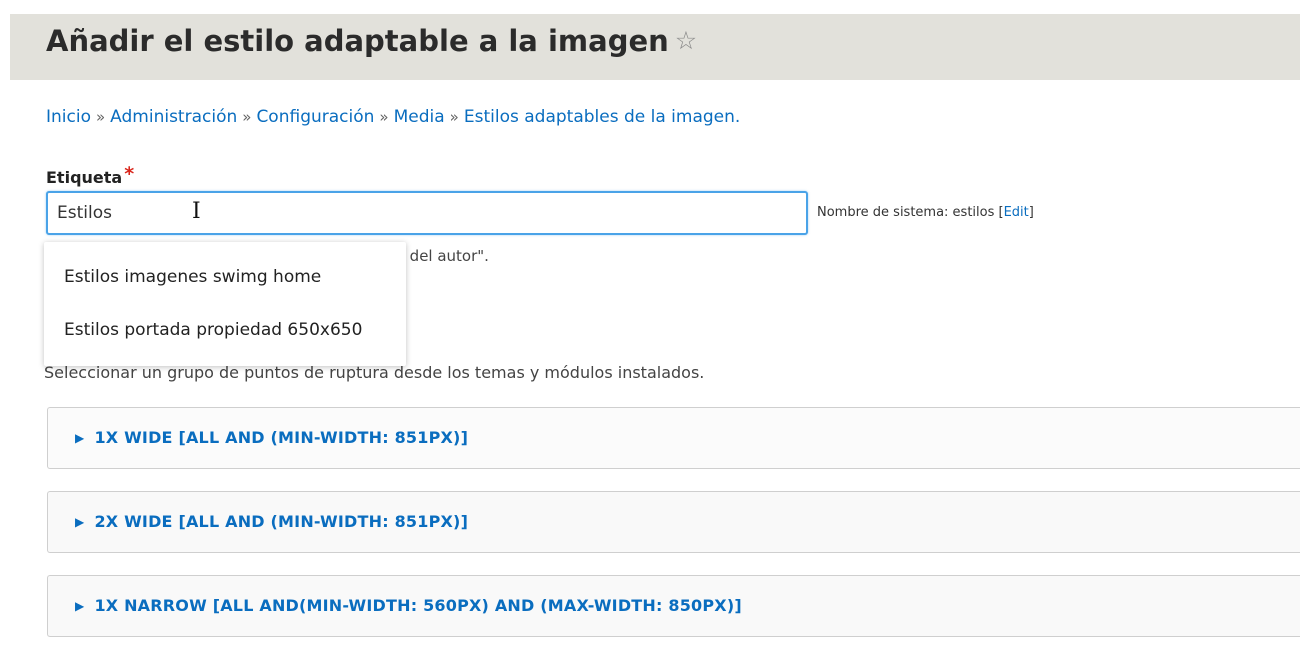 The height and width of the screenshot is (657, 1300). I want to click on breadcrumb-link-configuracion: Configuración, so click(315, 117).